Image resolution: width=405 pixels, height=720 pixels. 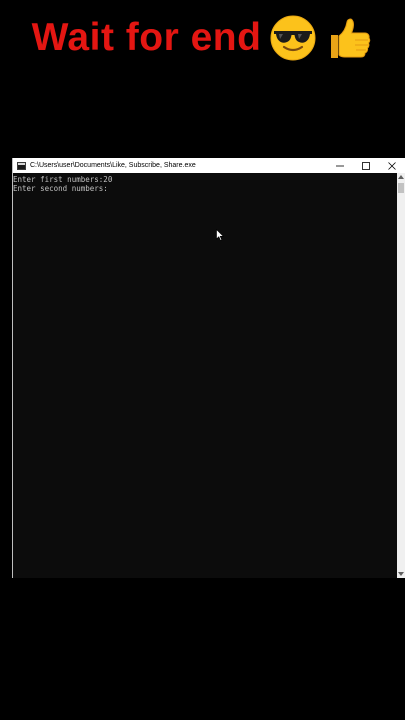 What do you see at coordinates (220, 235) in the screenshot?
I see `mouse-pointer-icon` at bounding box center [220, 235].